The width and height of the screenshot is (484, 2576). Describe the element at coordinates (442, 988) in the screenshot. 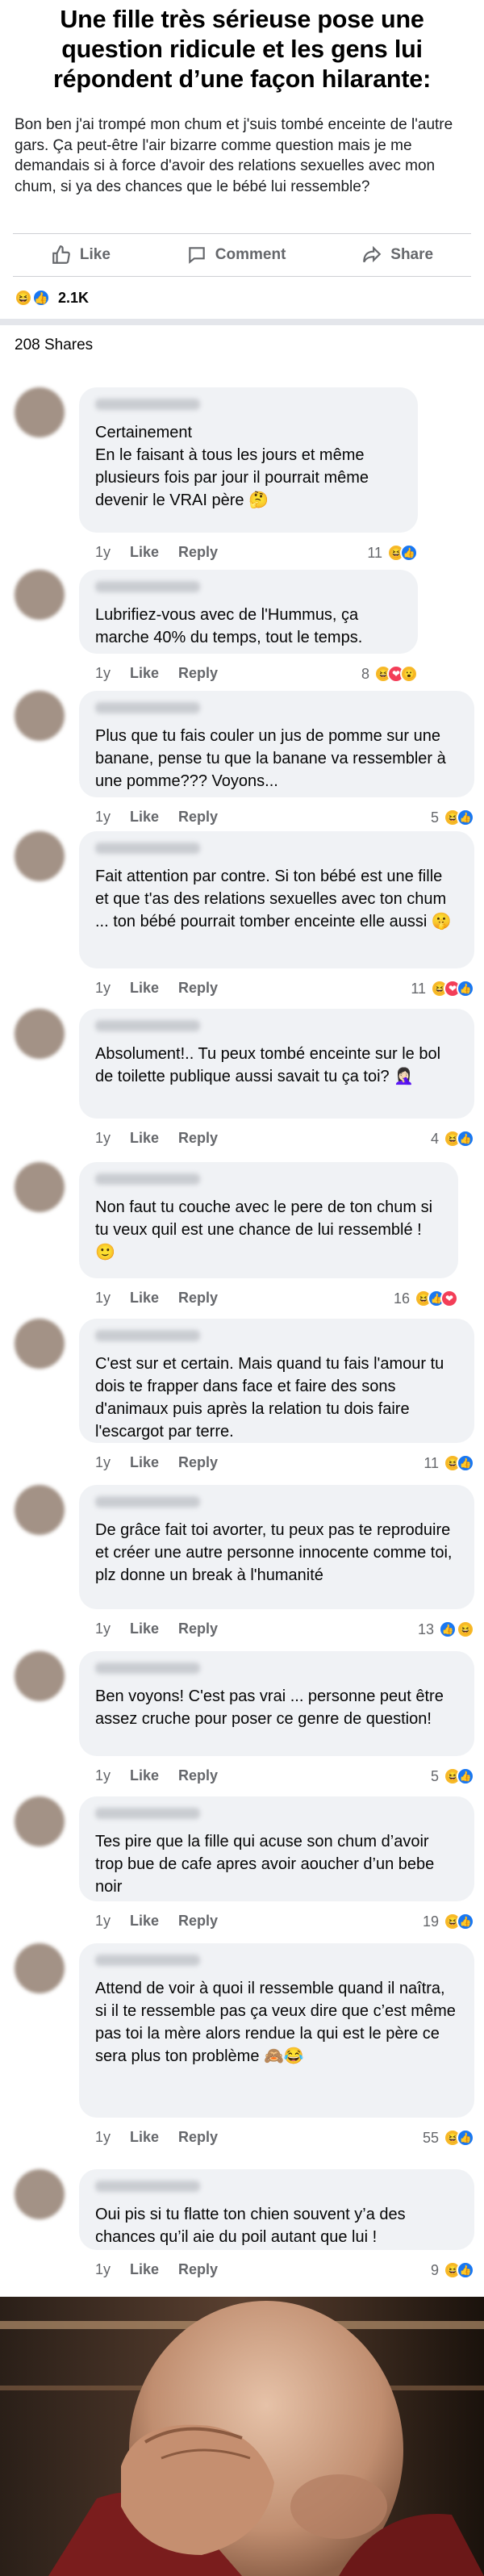

I see `comment-reaction-count: 11 😆 ❤ 👍` at that location.